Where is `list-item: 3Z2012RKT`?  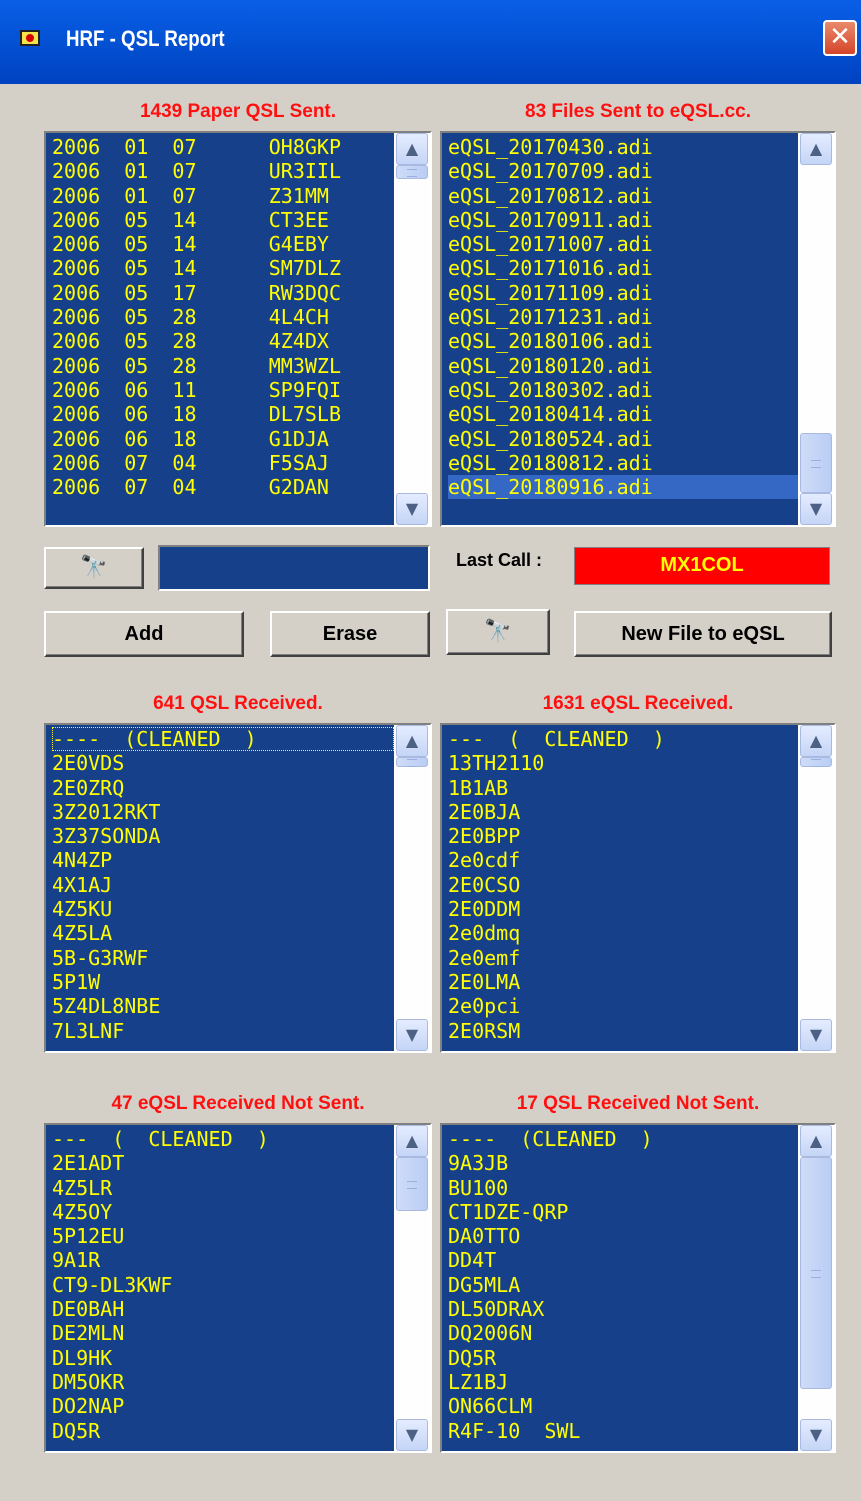
list-item: 3Z2012RKT is located at coordinates (223, 812).